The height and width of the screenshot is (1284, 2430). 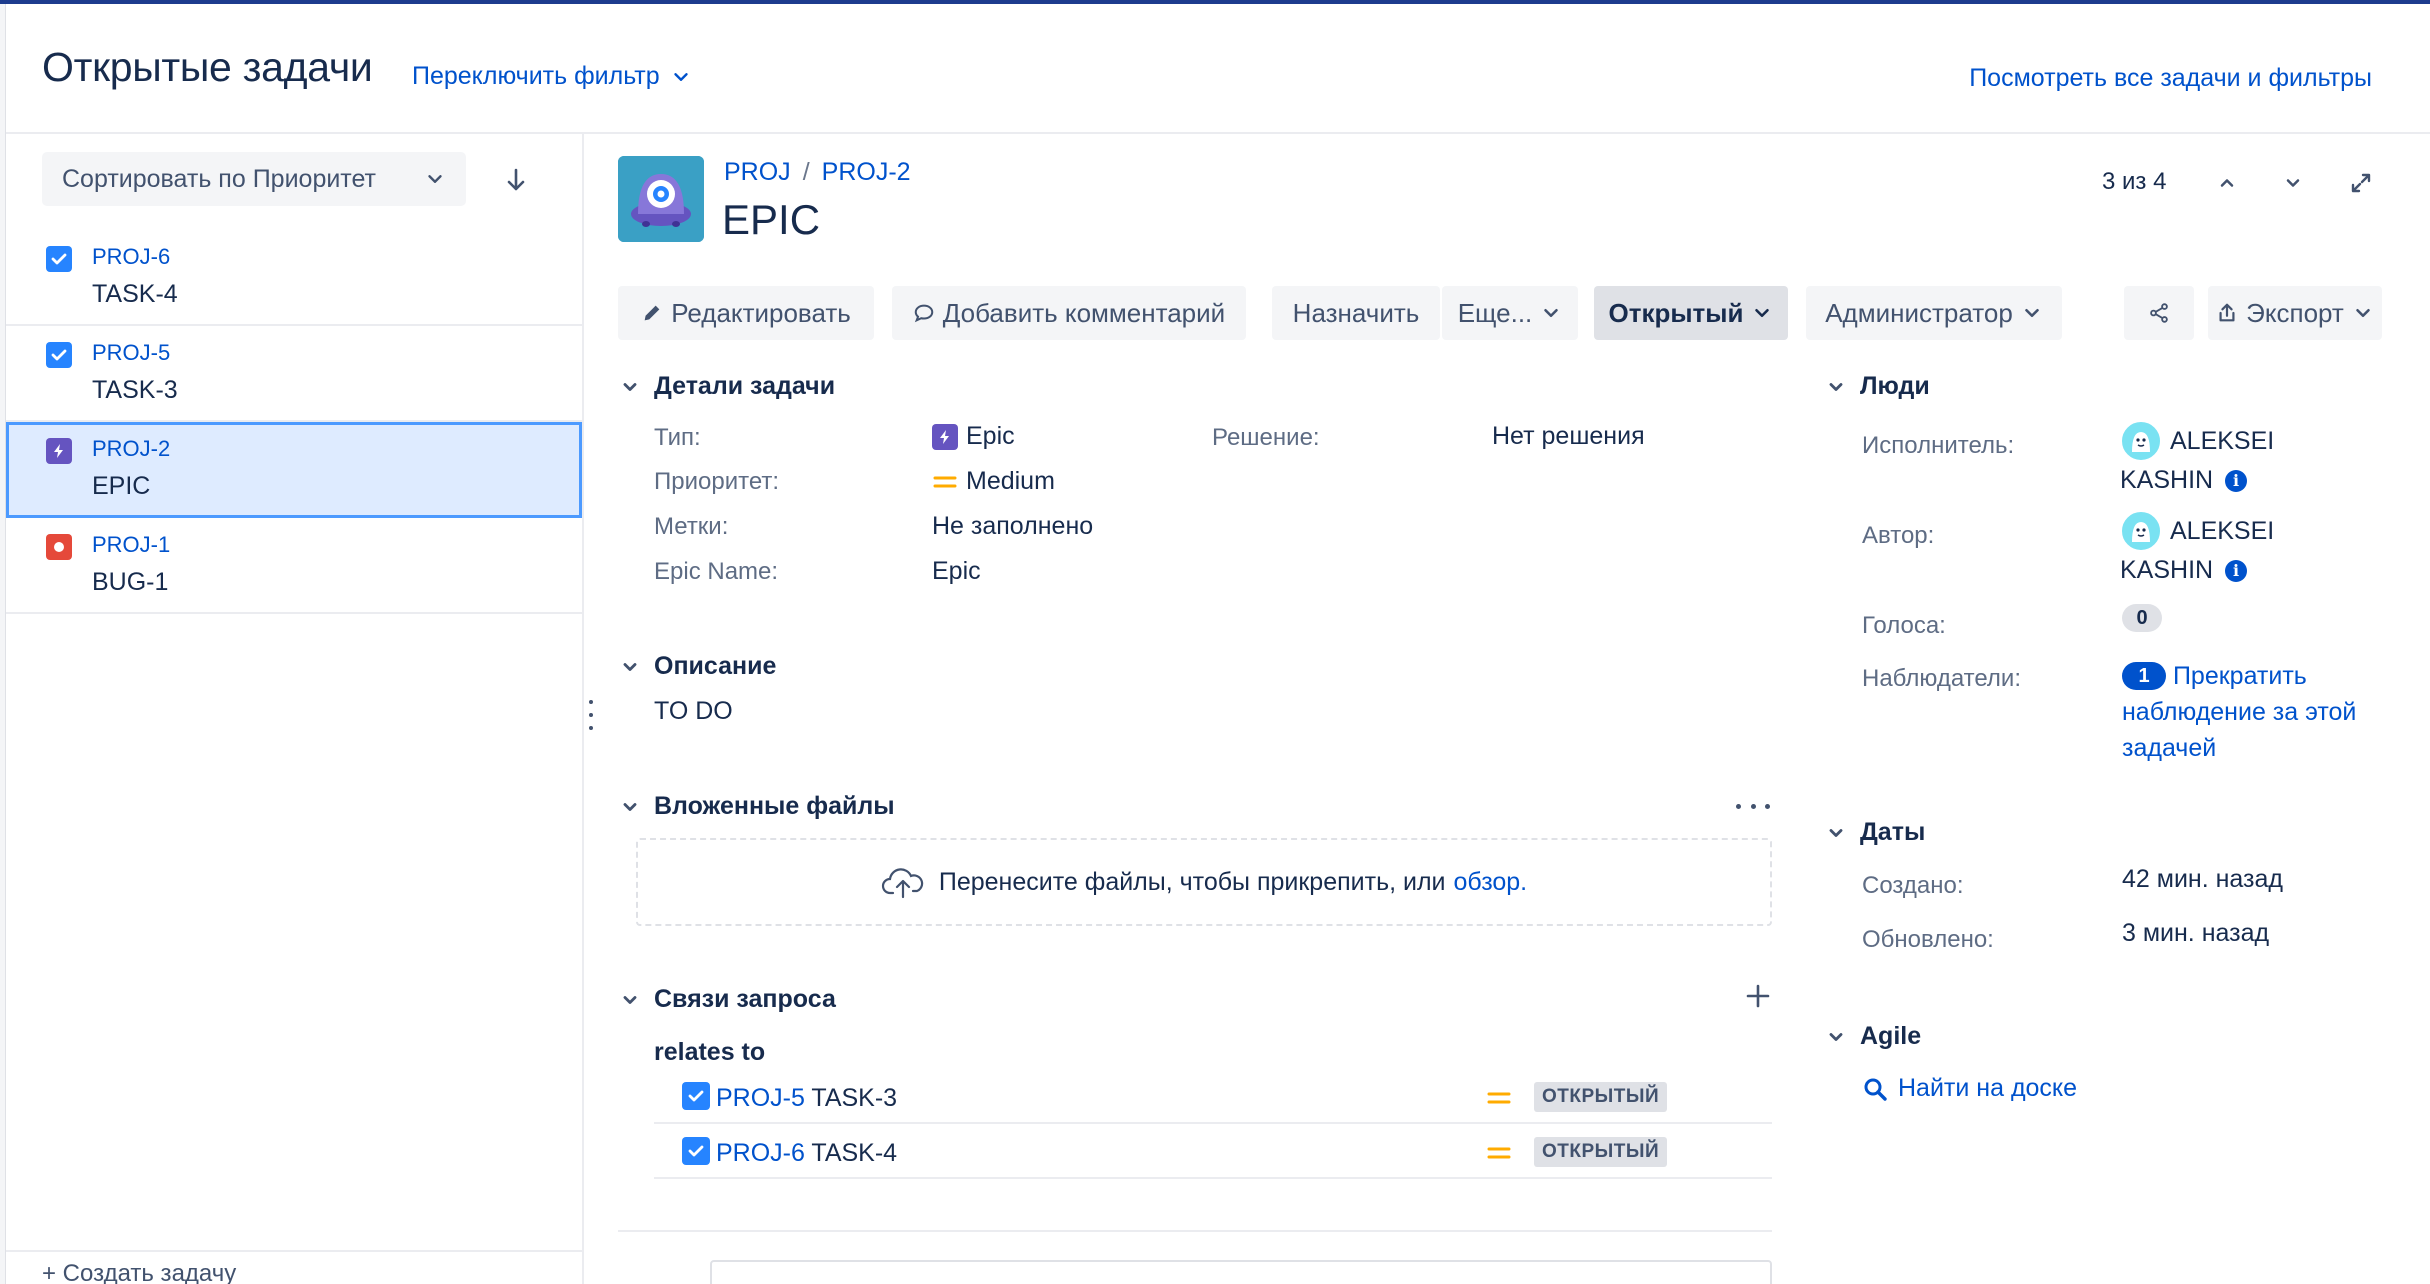 I want to click on find-on-board-text: Найти на доске, so click(x=1988, y=1088).